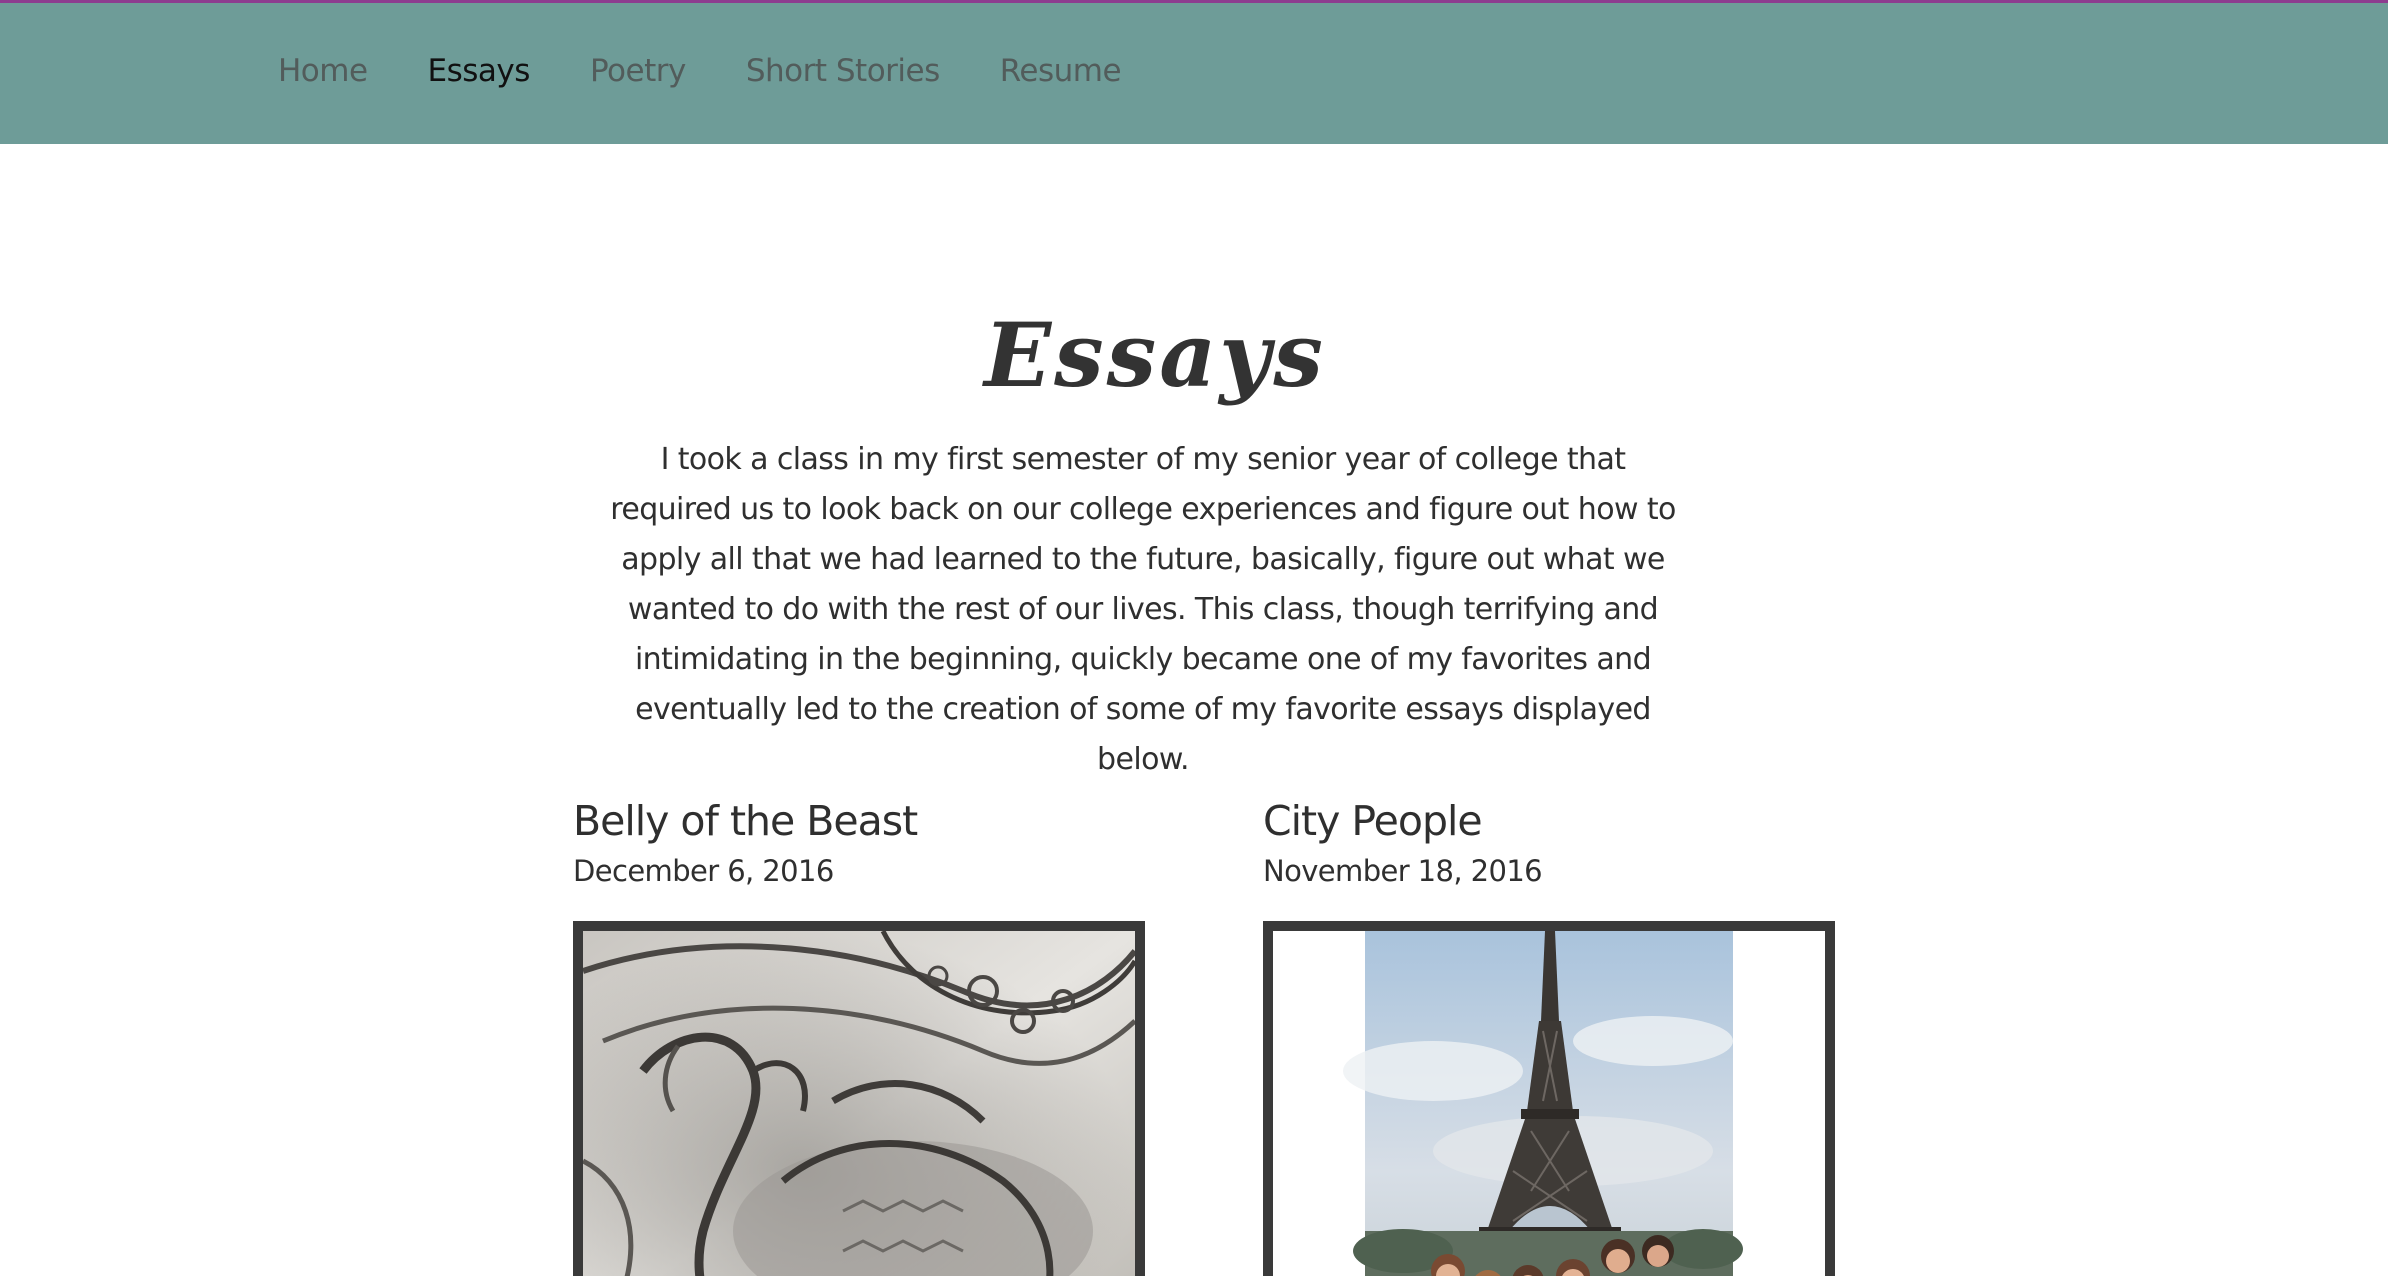 This screenshot has height=1276, width=2388. What do you see at coordinates (703, 871) in the screenshot?
I see `post-date: December 6, 2016` at bounding box center [703, 871].